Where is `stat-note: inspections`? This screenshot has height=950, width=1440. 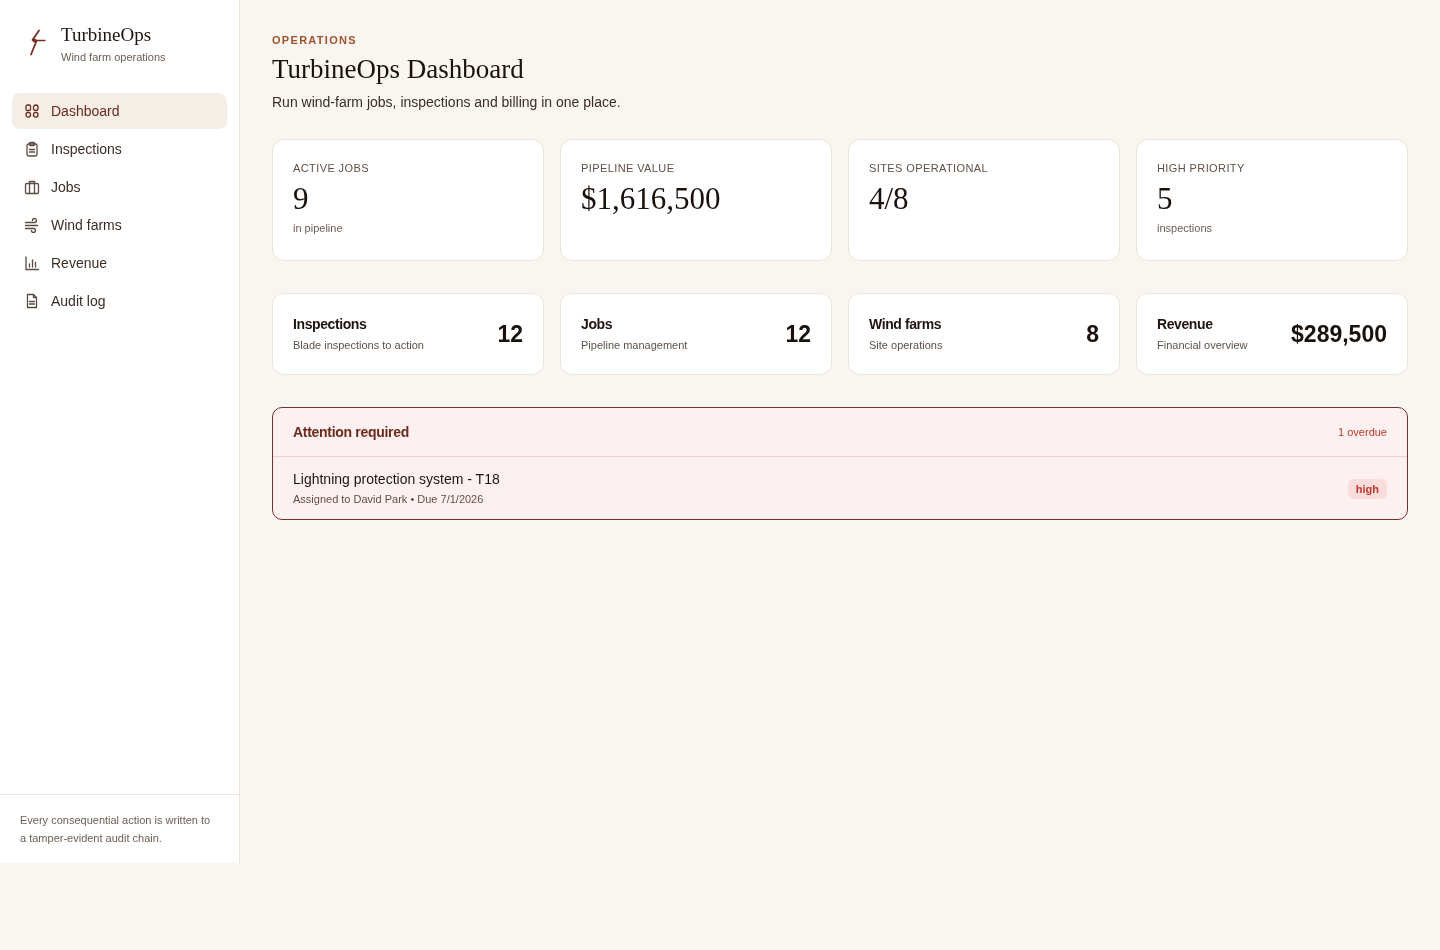
stat-note: inspections is located at coordinates (1185, 228).